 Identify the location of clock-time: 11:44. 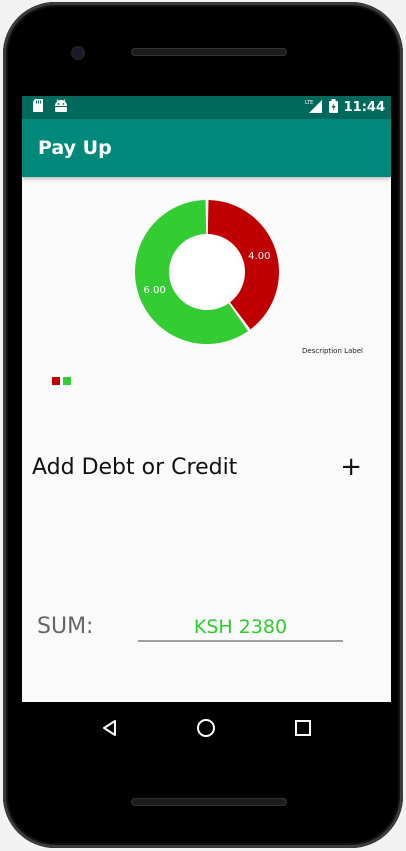
(364, 107).